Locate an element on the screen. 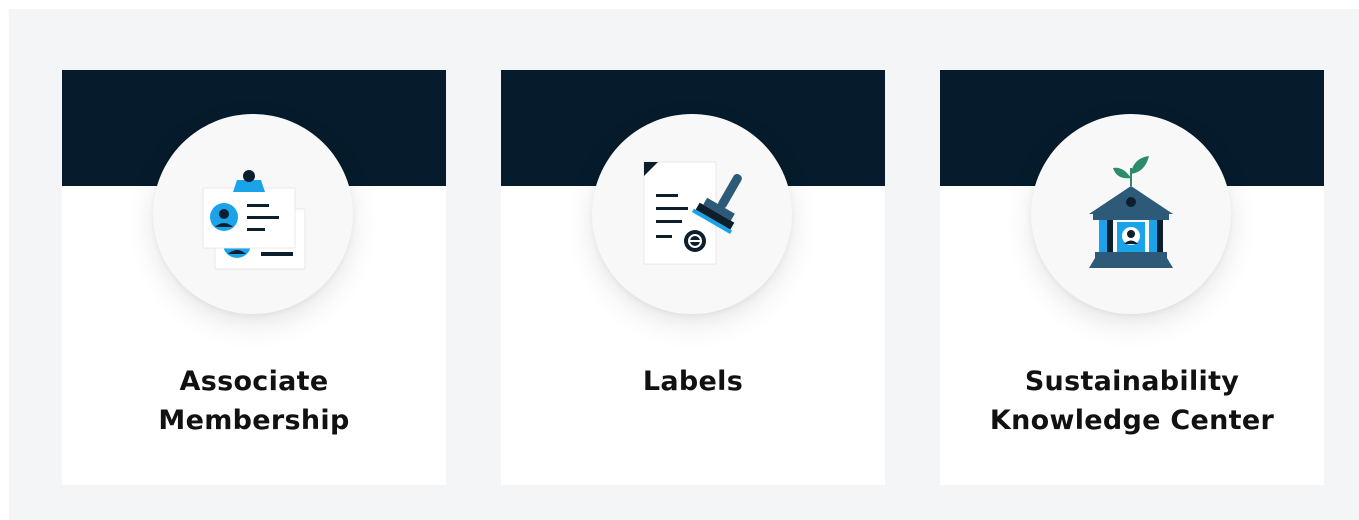 This screenshot has width=1359, height=520. card-title-line: Knowledge Center is located at coordinates (1132, 420).